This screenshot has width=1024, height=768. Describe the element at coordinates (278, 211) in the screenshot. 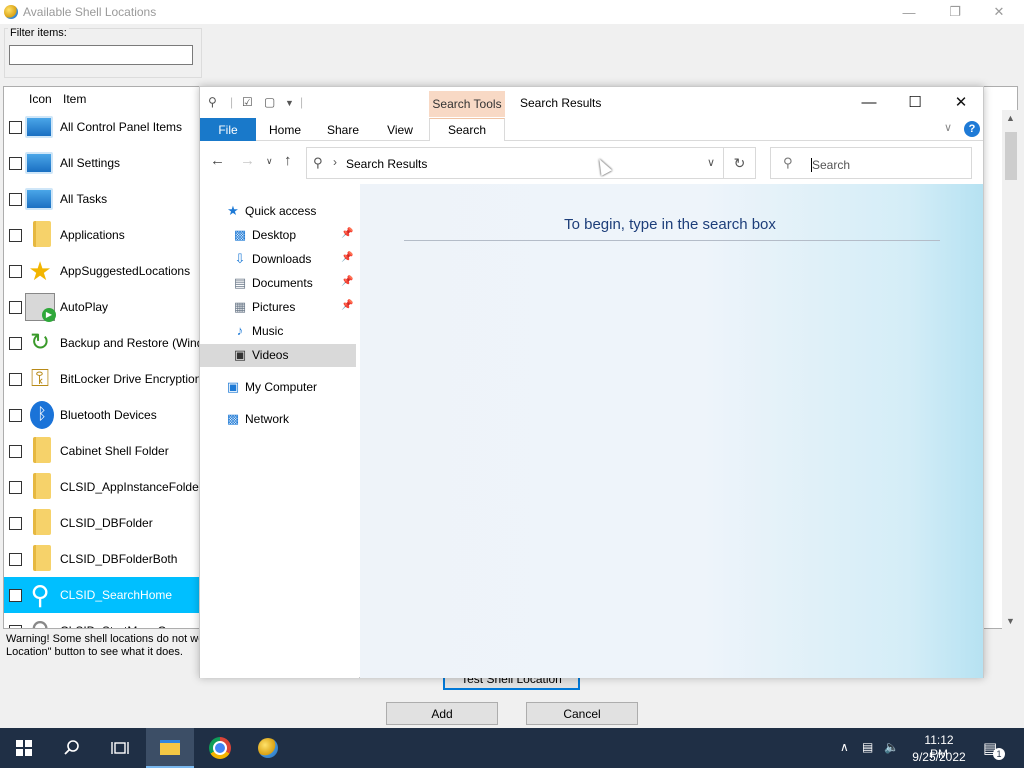

I see `nav-item-quick-access: ★ Quick access` at that location.